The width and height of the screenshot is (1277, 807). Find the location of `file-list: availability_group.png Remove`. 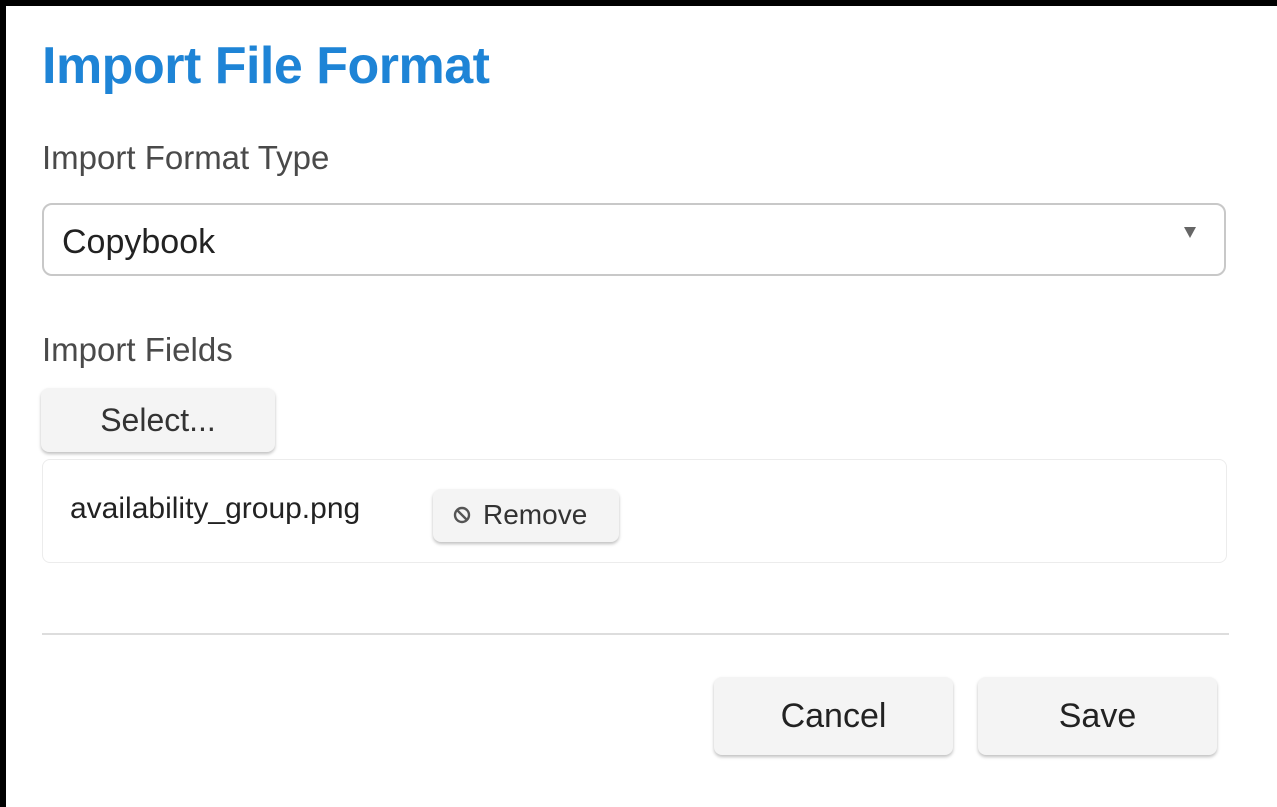

file-list: availability_group.png Remove is located at coordinates (634, 511).